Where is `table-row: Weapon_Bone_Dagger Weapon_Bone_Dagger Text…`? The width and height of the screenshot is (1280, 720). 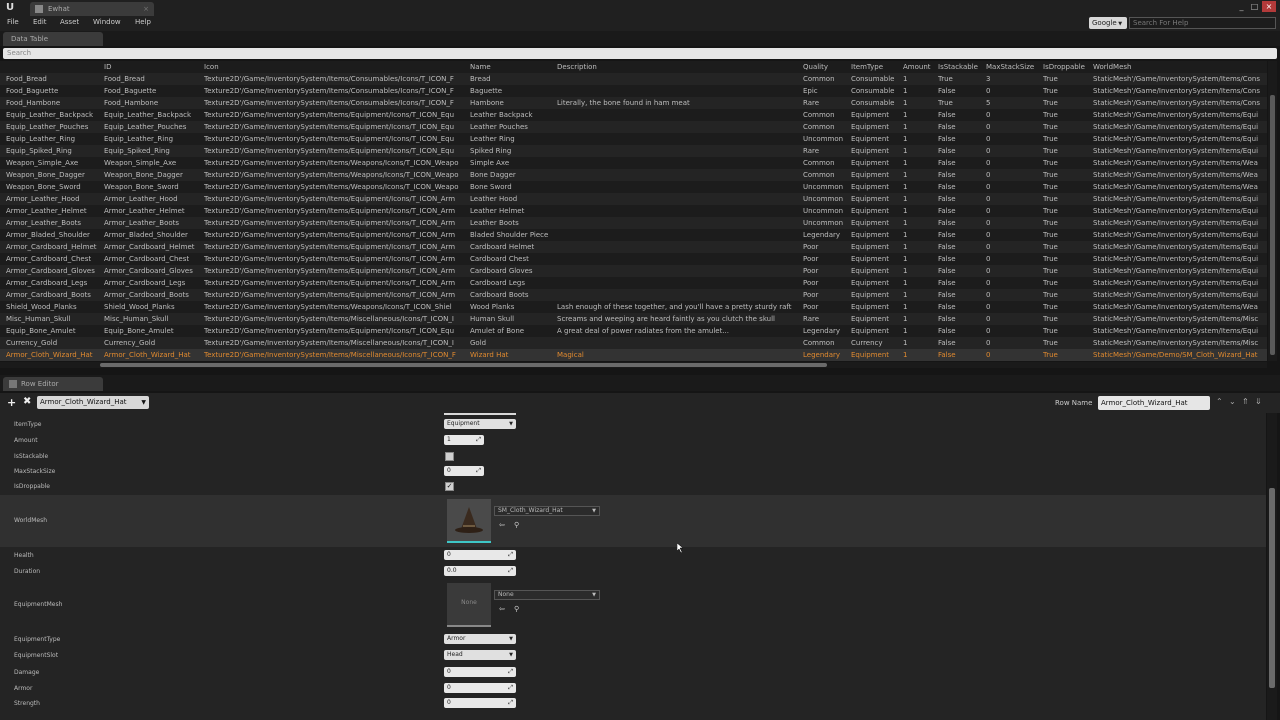 table-row: Weapon_Bone_Dagger Weapon_Bone_Dagger Text… is located at coordinates (633, 175).